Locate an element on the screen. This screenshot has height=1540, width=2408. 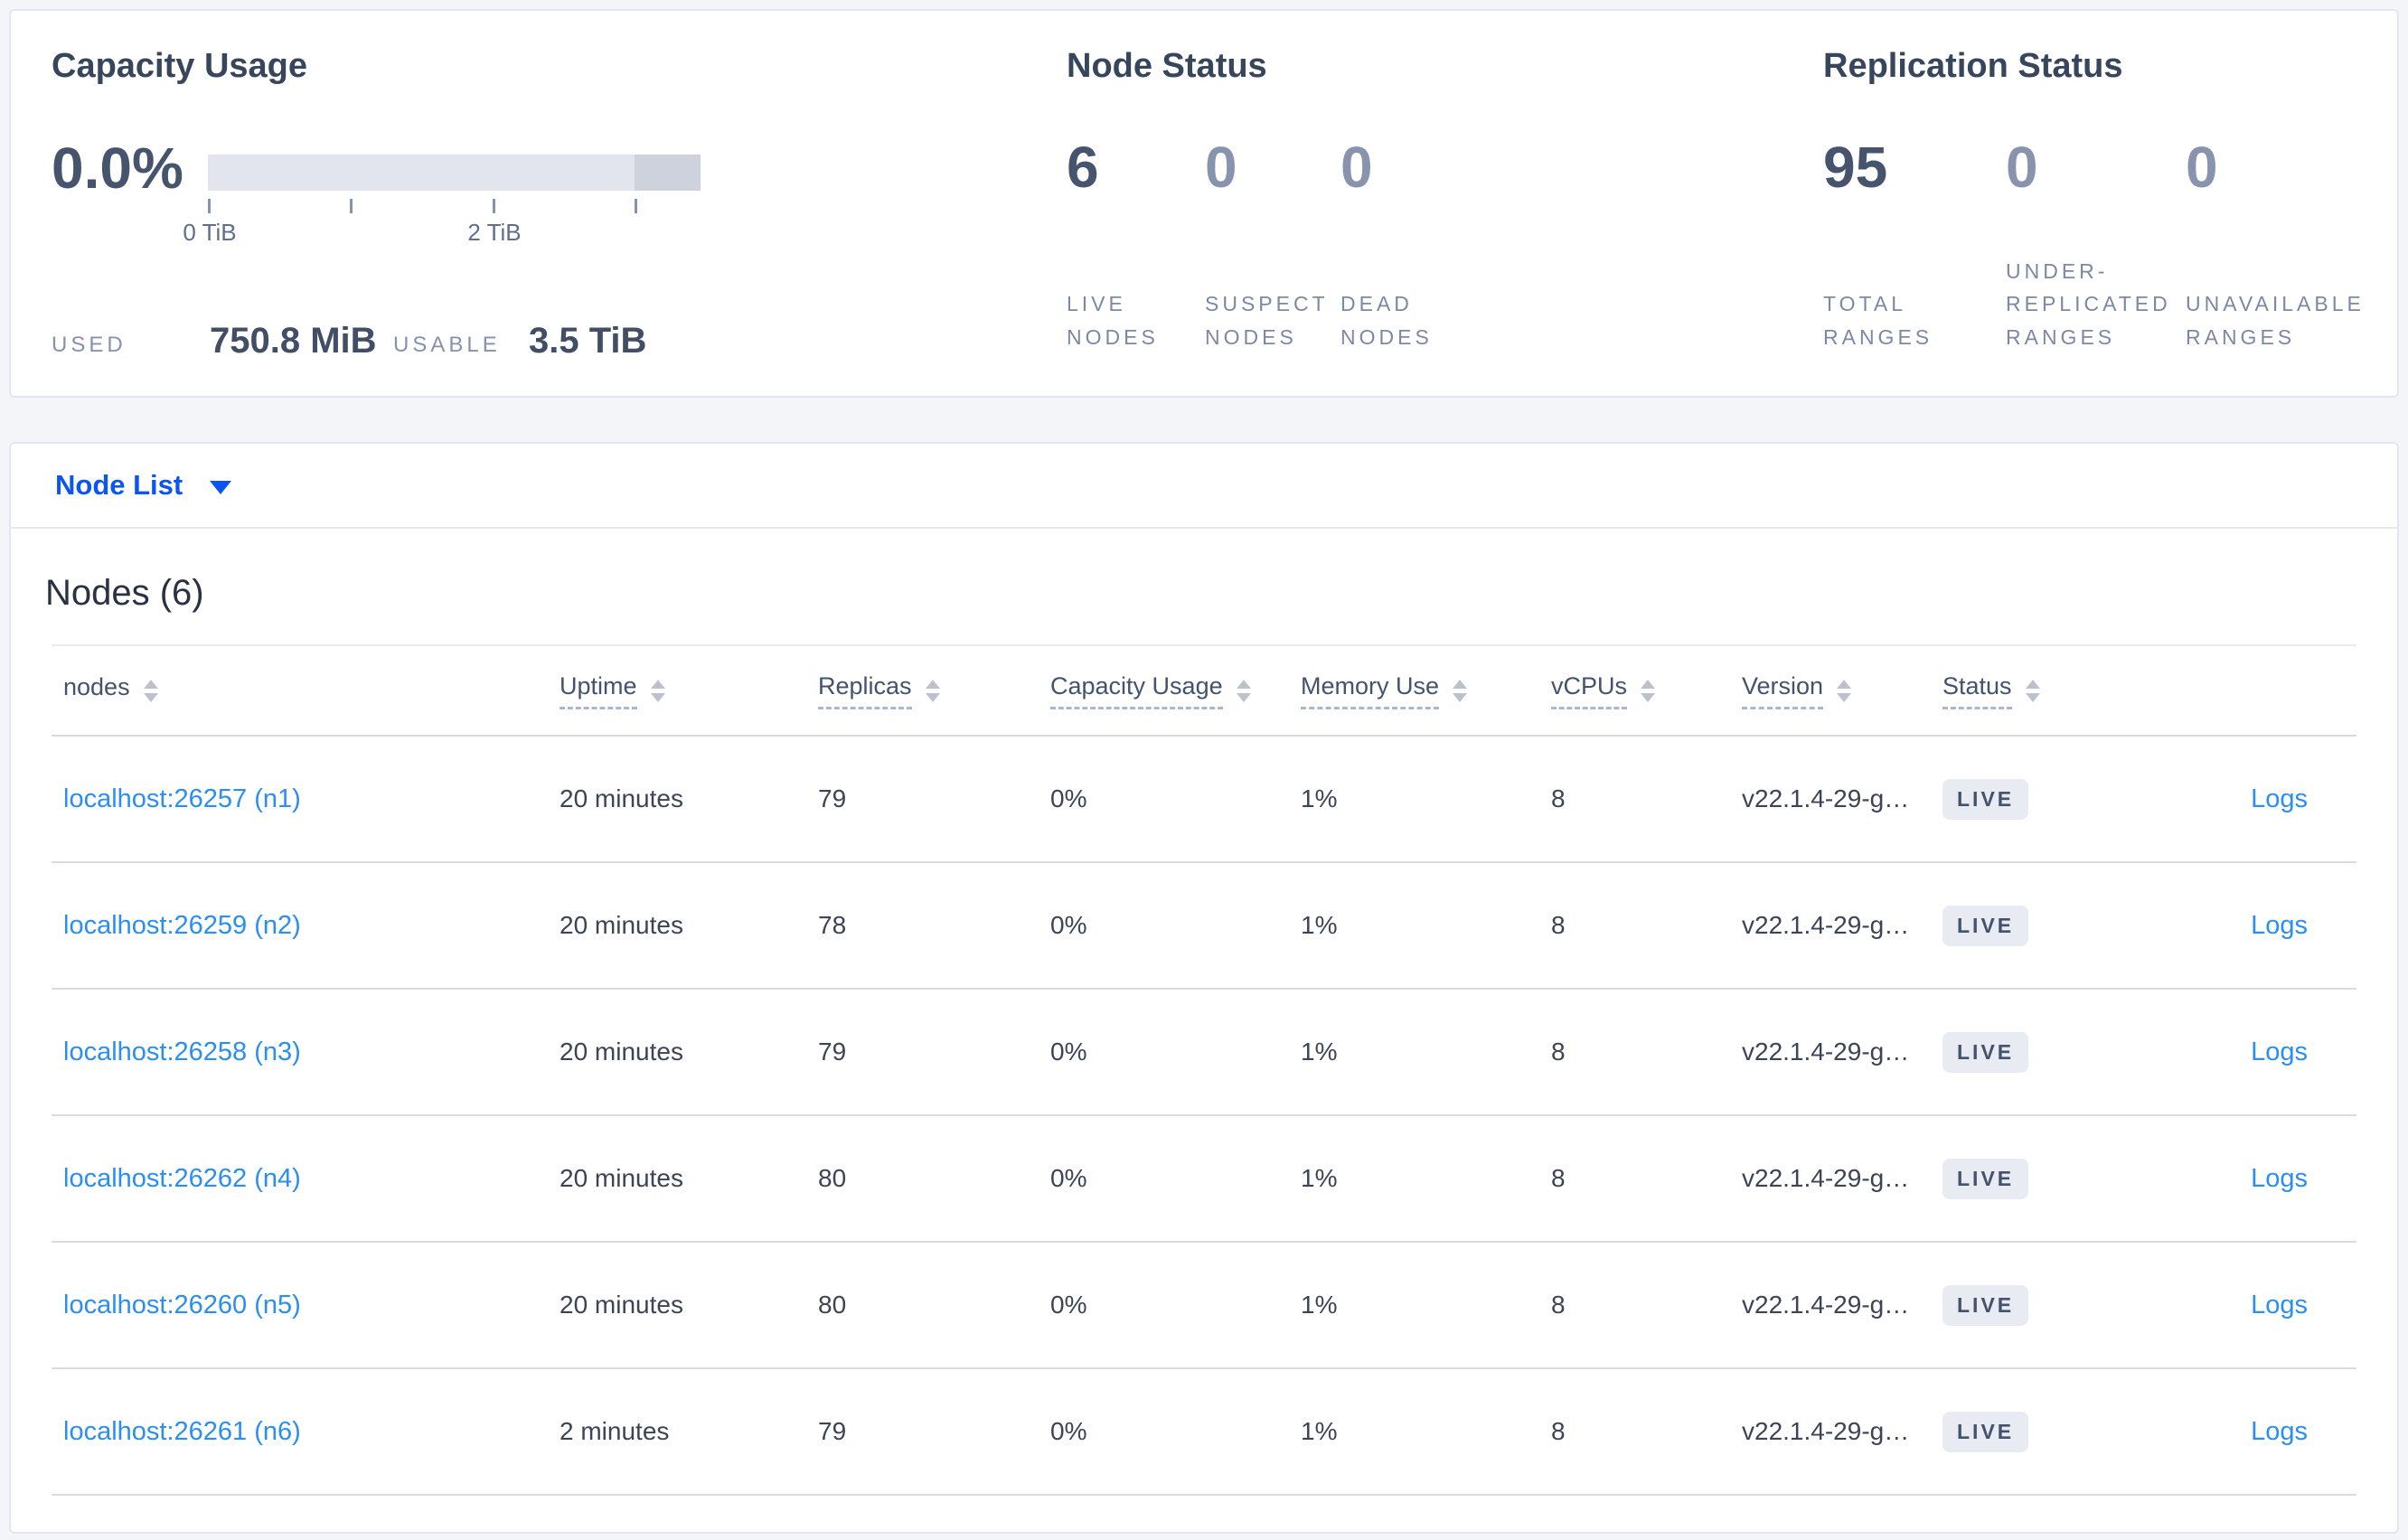
under-replicated-ranges-value: 0 is located at coordinates (2022, 167).